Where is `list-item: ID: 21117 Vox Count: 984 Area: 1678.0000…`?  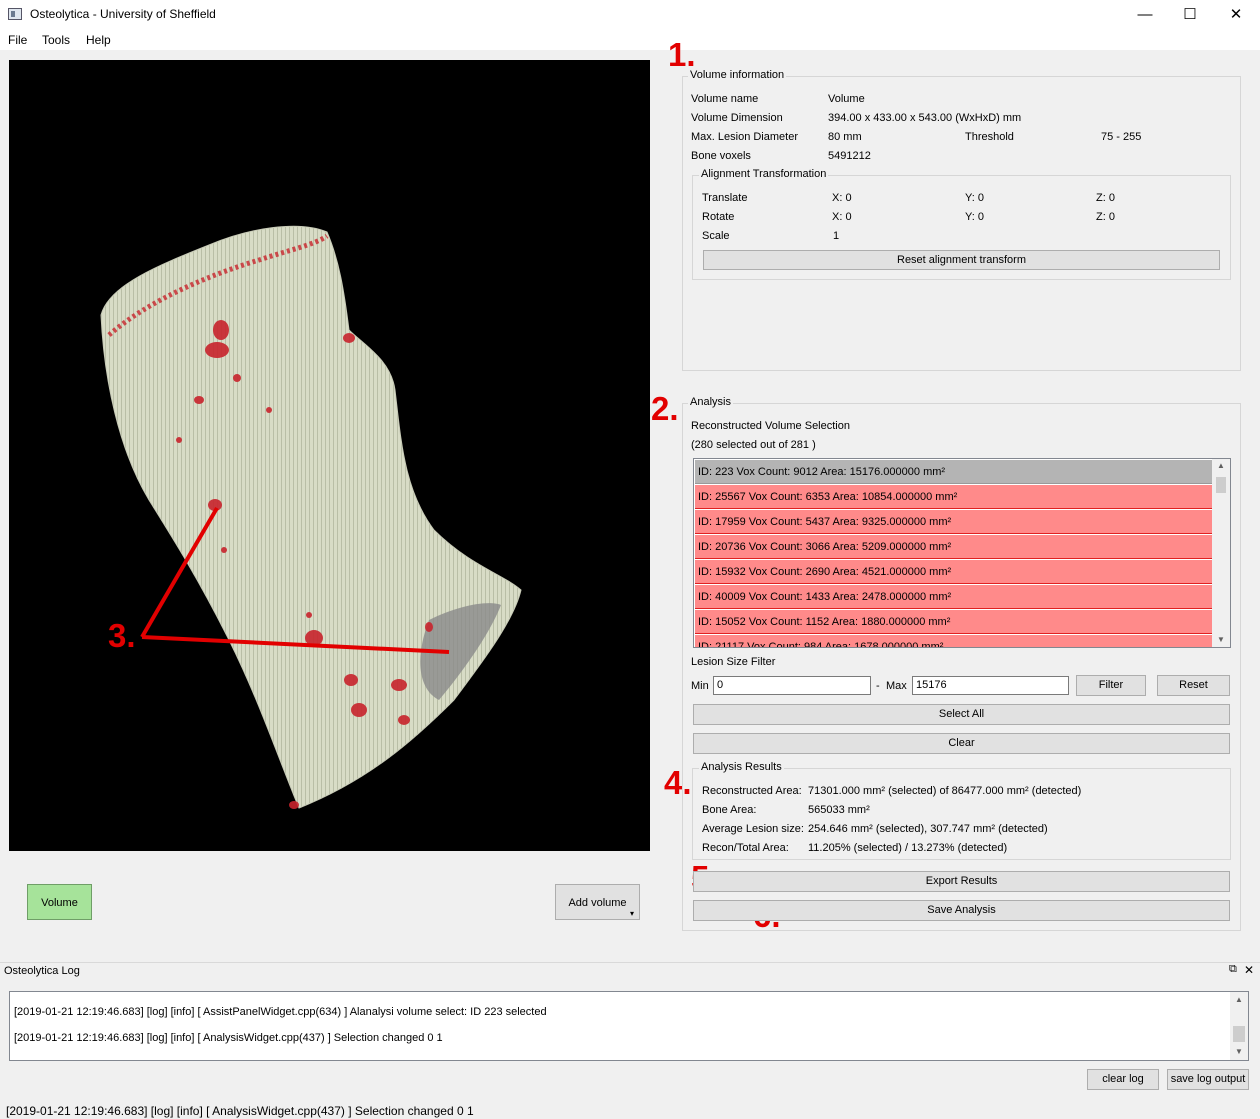 list-item: ID: 21117 Vox Count: 984 Area: 1678.0000… is located at coordinates (953, 641).